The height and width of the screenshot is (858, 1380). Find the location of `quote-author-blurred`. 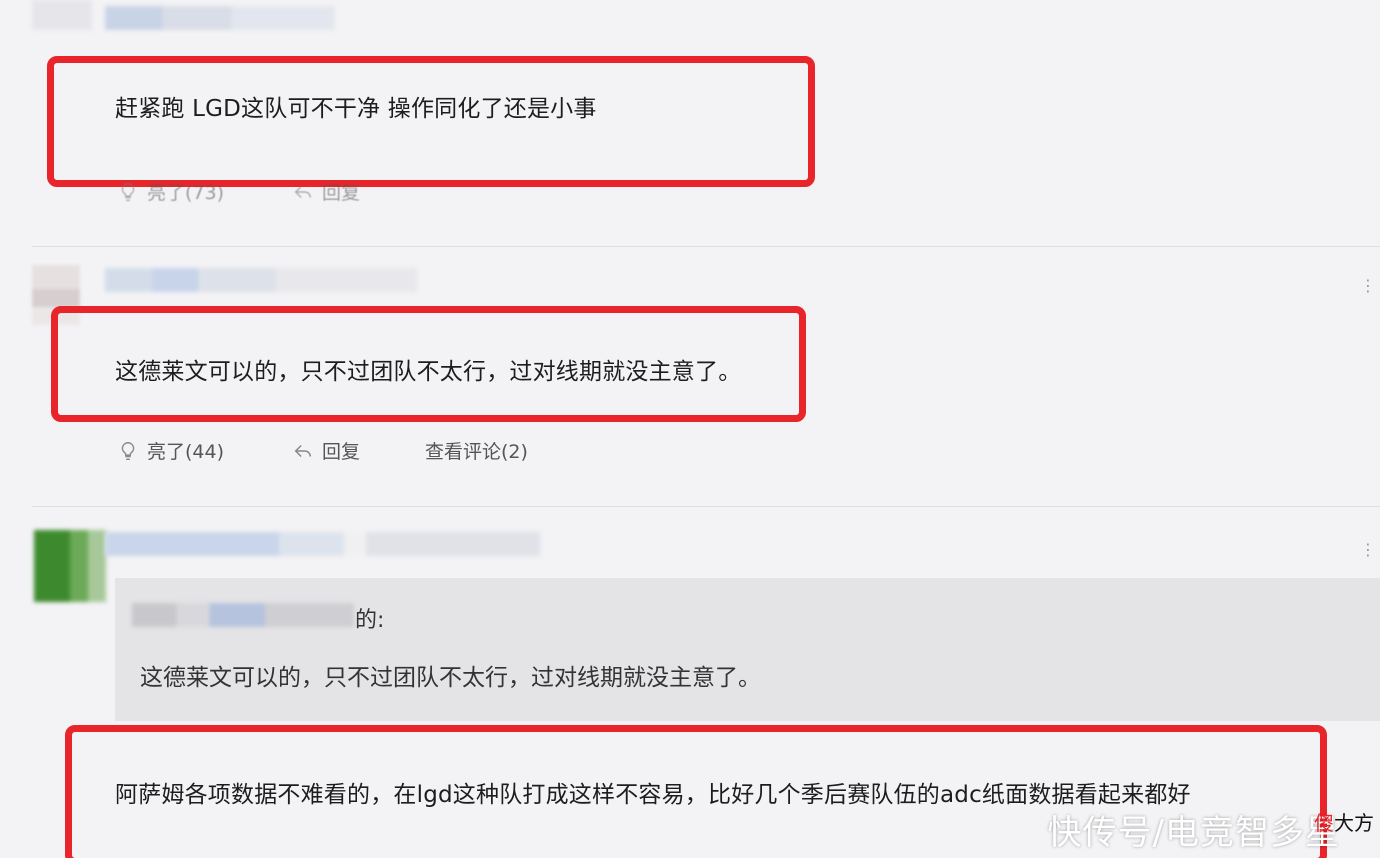

quote-author-blurred is located at coordinates (243, 615).